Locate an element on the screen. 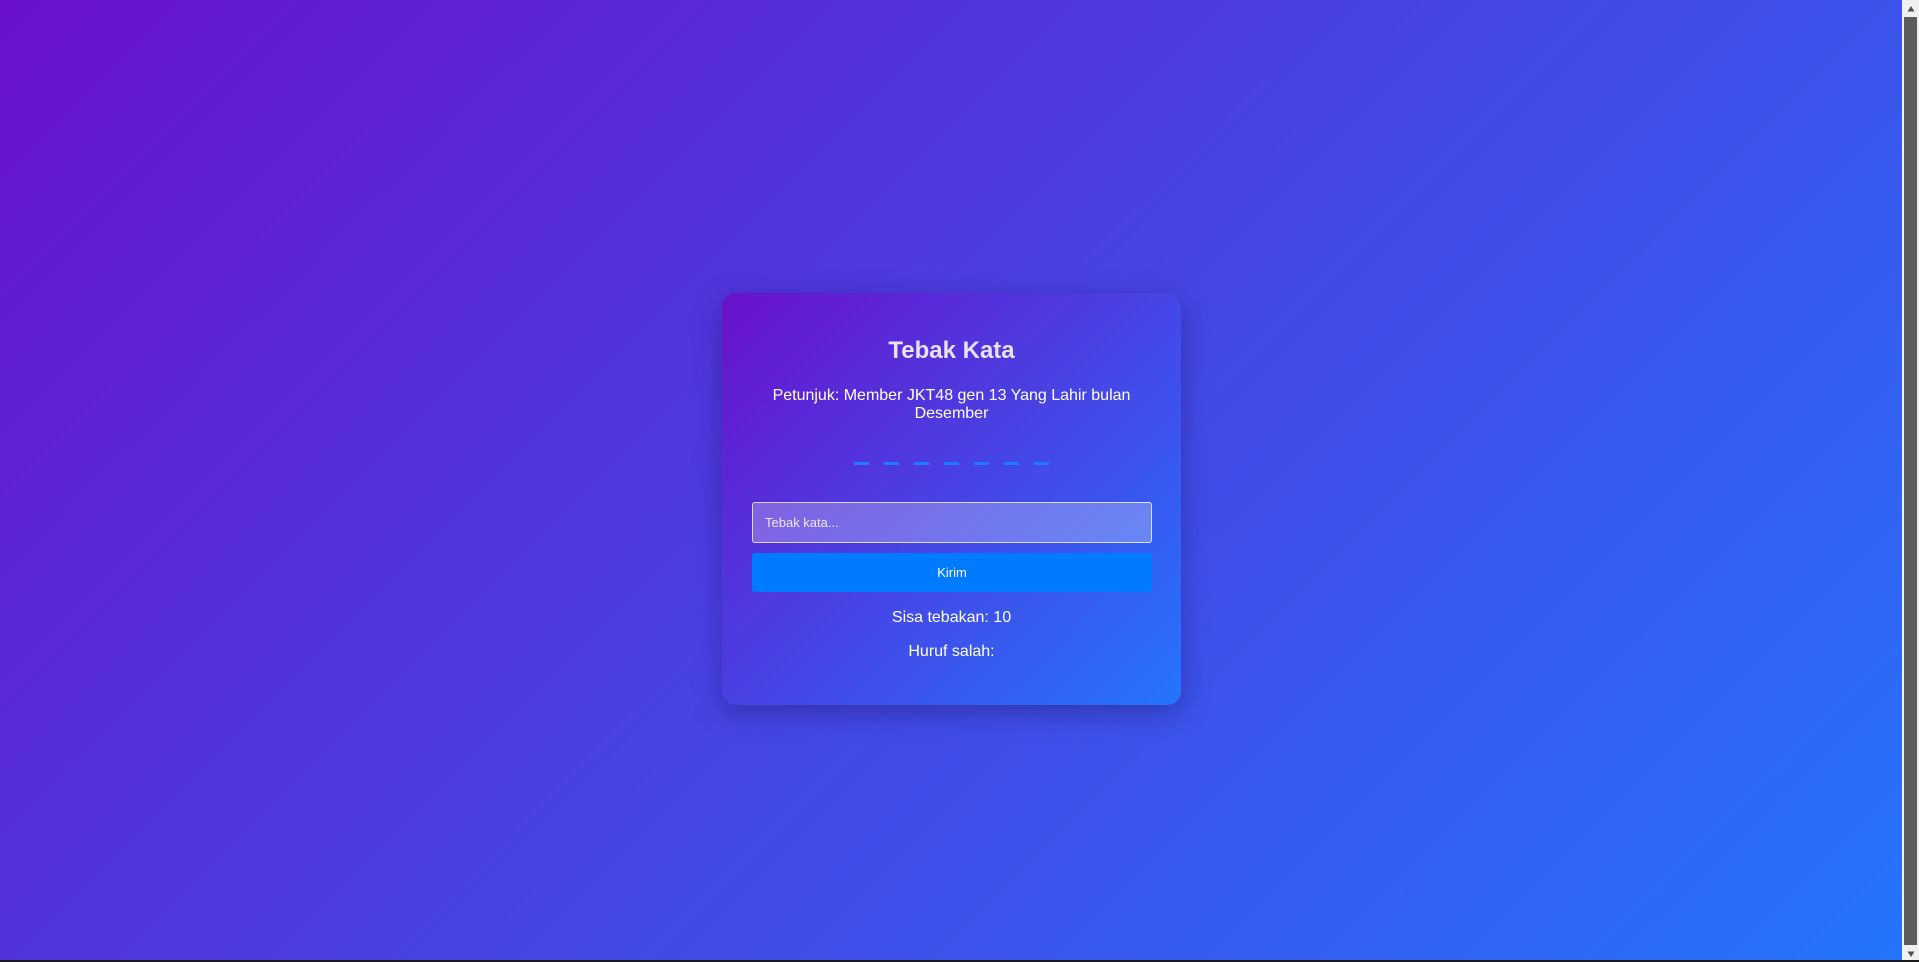  remaining-guesses: Sisa tebakan: 10 is located at coordinates (951, 618).